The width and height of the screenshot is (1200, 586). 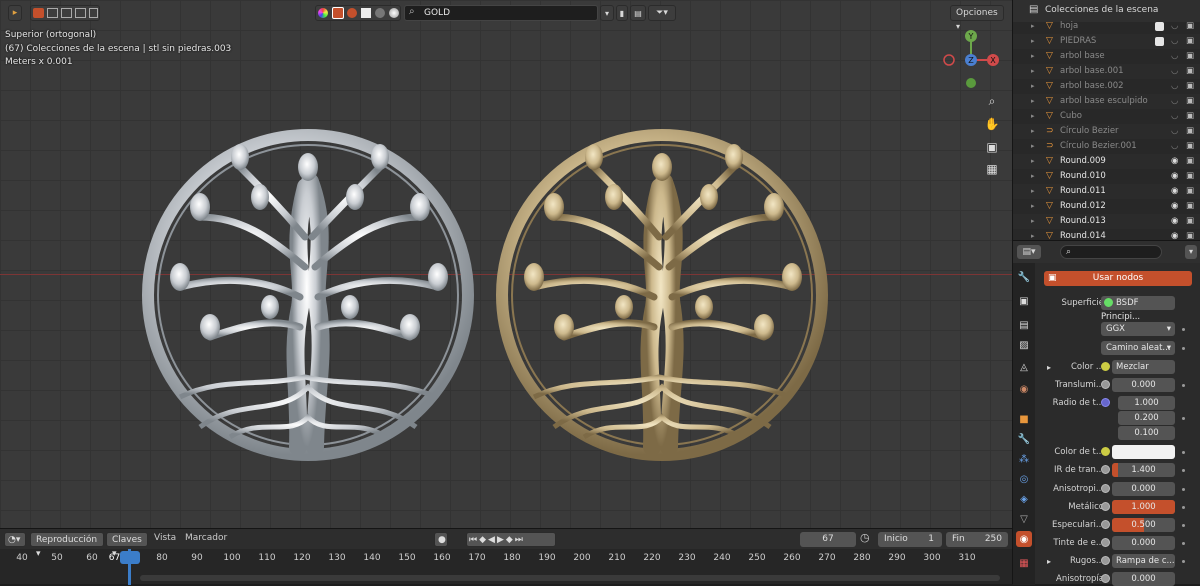 What do you see at coordinates (828, 539) in the screenshot?
I see `current-frame-field: 67` at bounding box center [828, 539].